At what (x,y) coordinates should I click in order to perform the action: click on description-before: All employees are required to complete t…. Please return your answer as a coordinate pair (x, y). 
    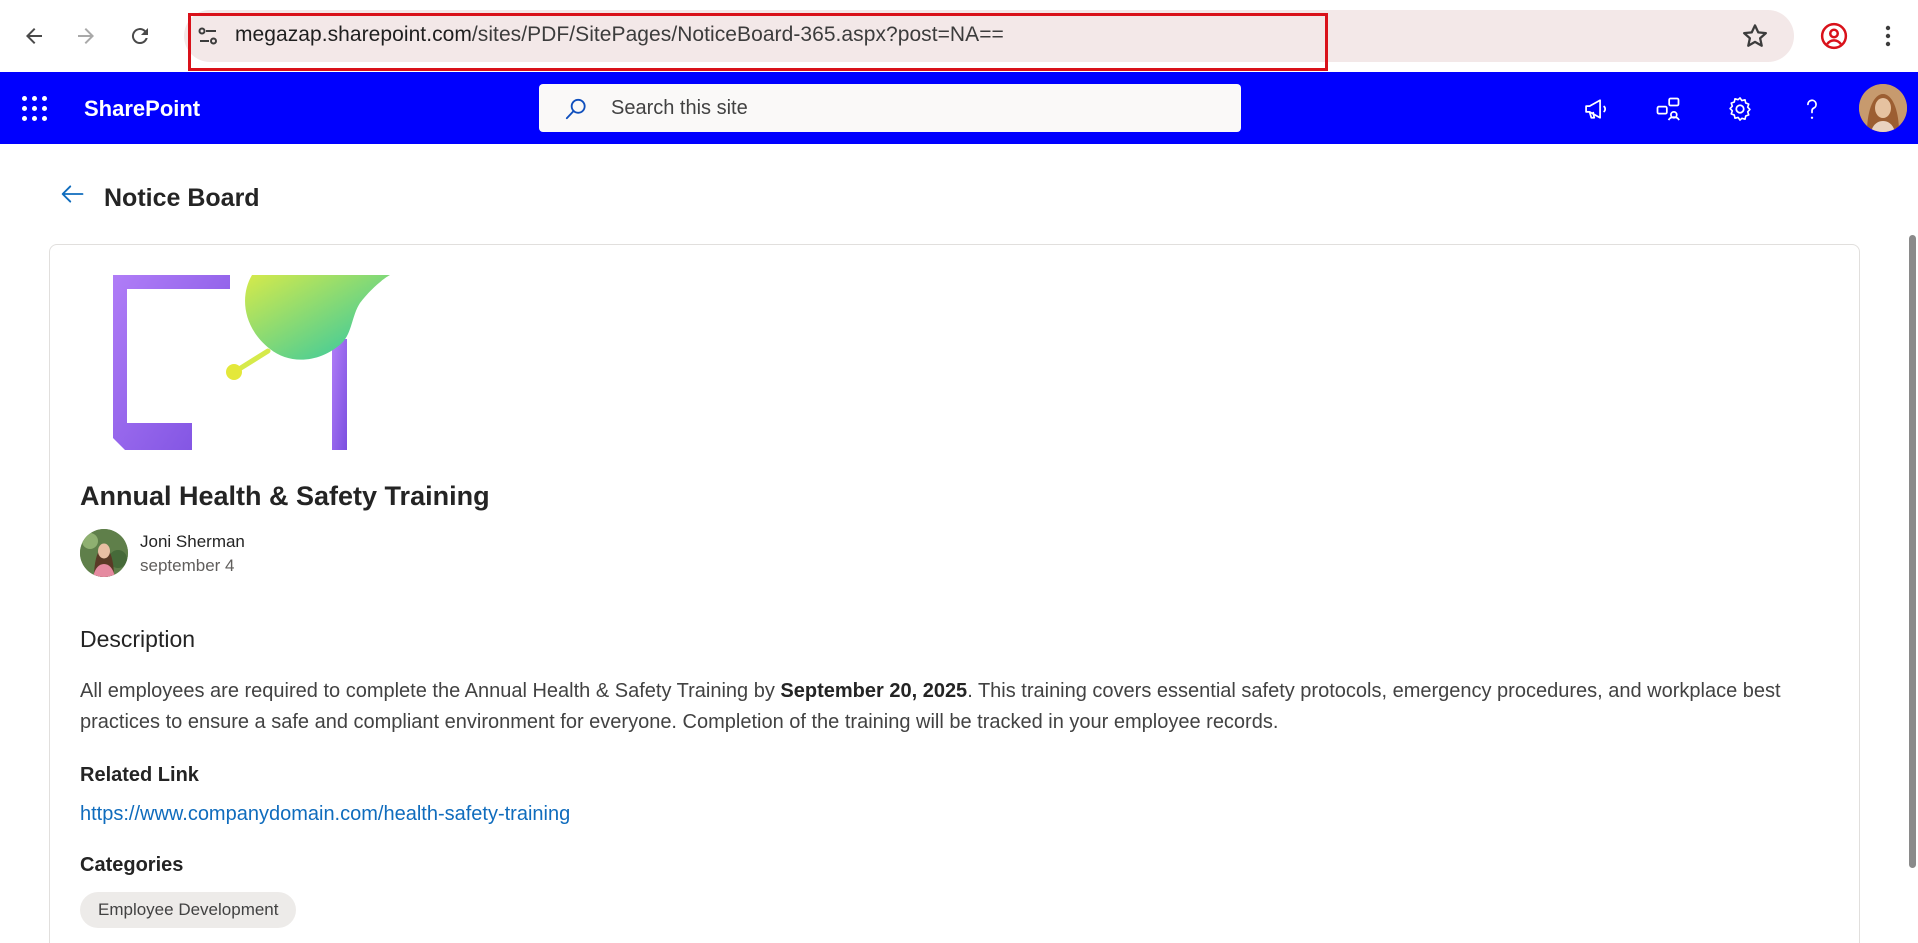
    Looking at the image, I should click on (430, 691).